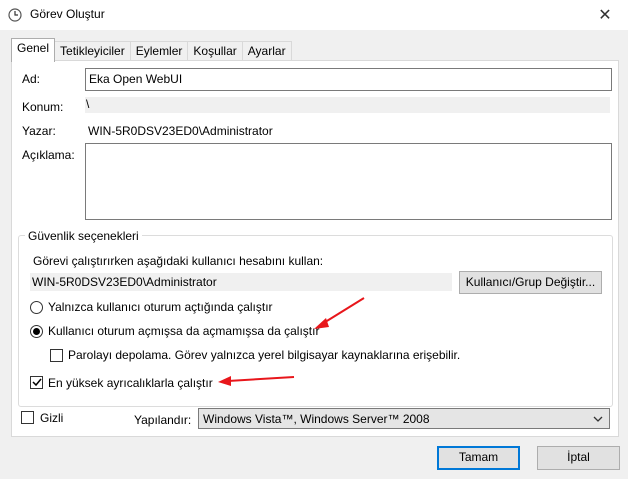 The image size is (628, 479). Describe the element at coordinates (241, 282) in the screenshot. I see `account-value-box: WIN-5R0DSV23ED0\Administrator` at that location.